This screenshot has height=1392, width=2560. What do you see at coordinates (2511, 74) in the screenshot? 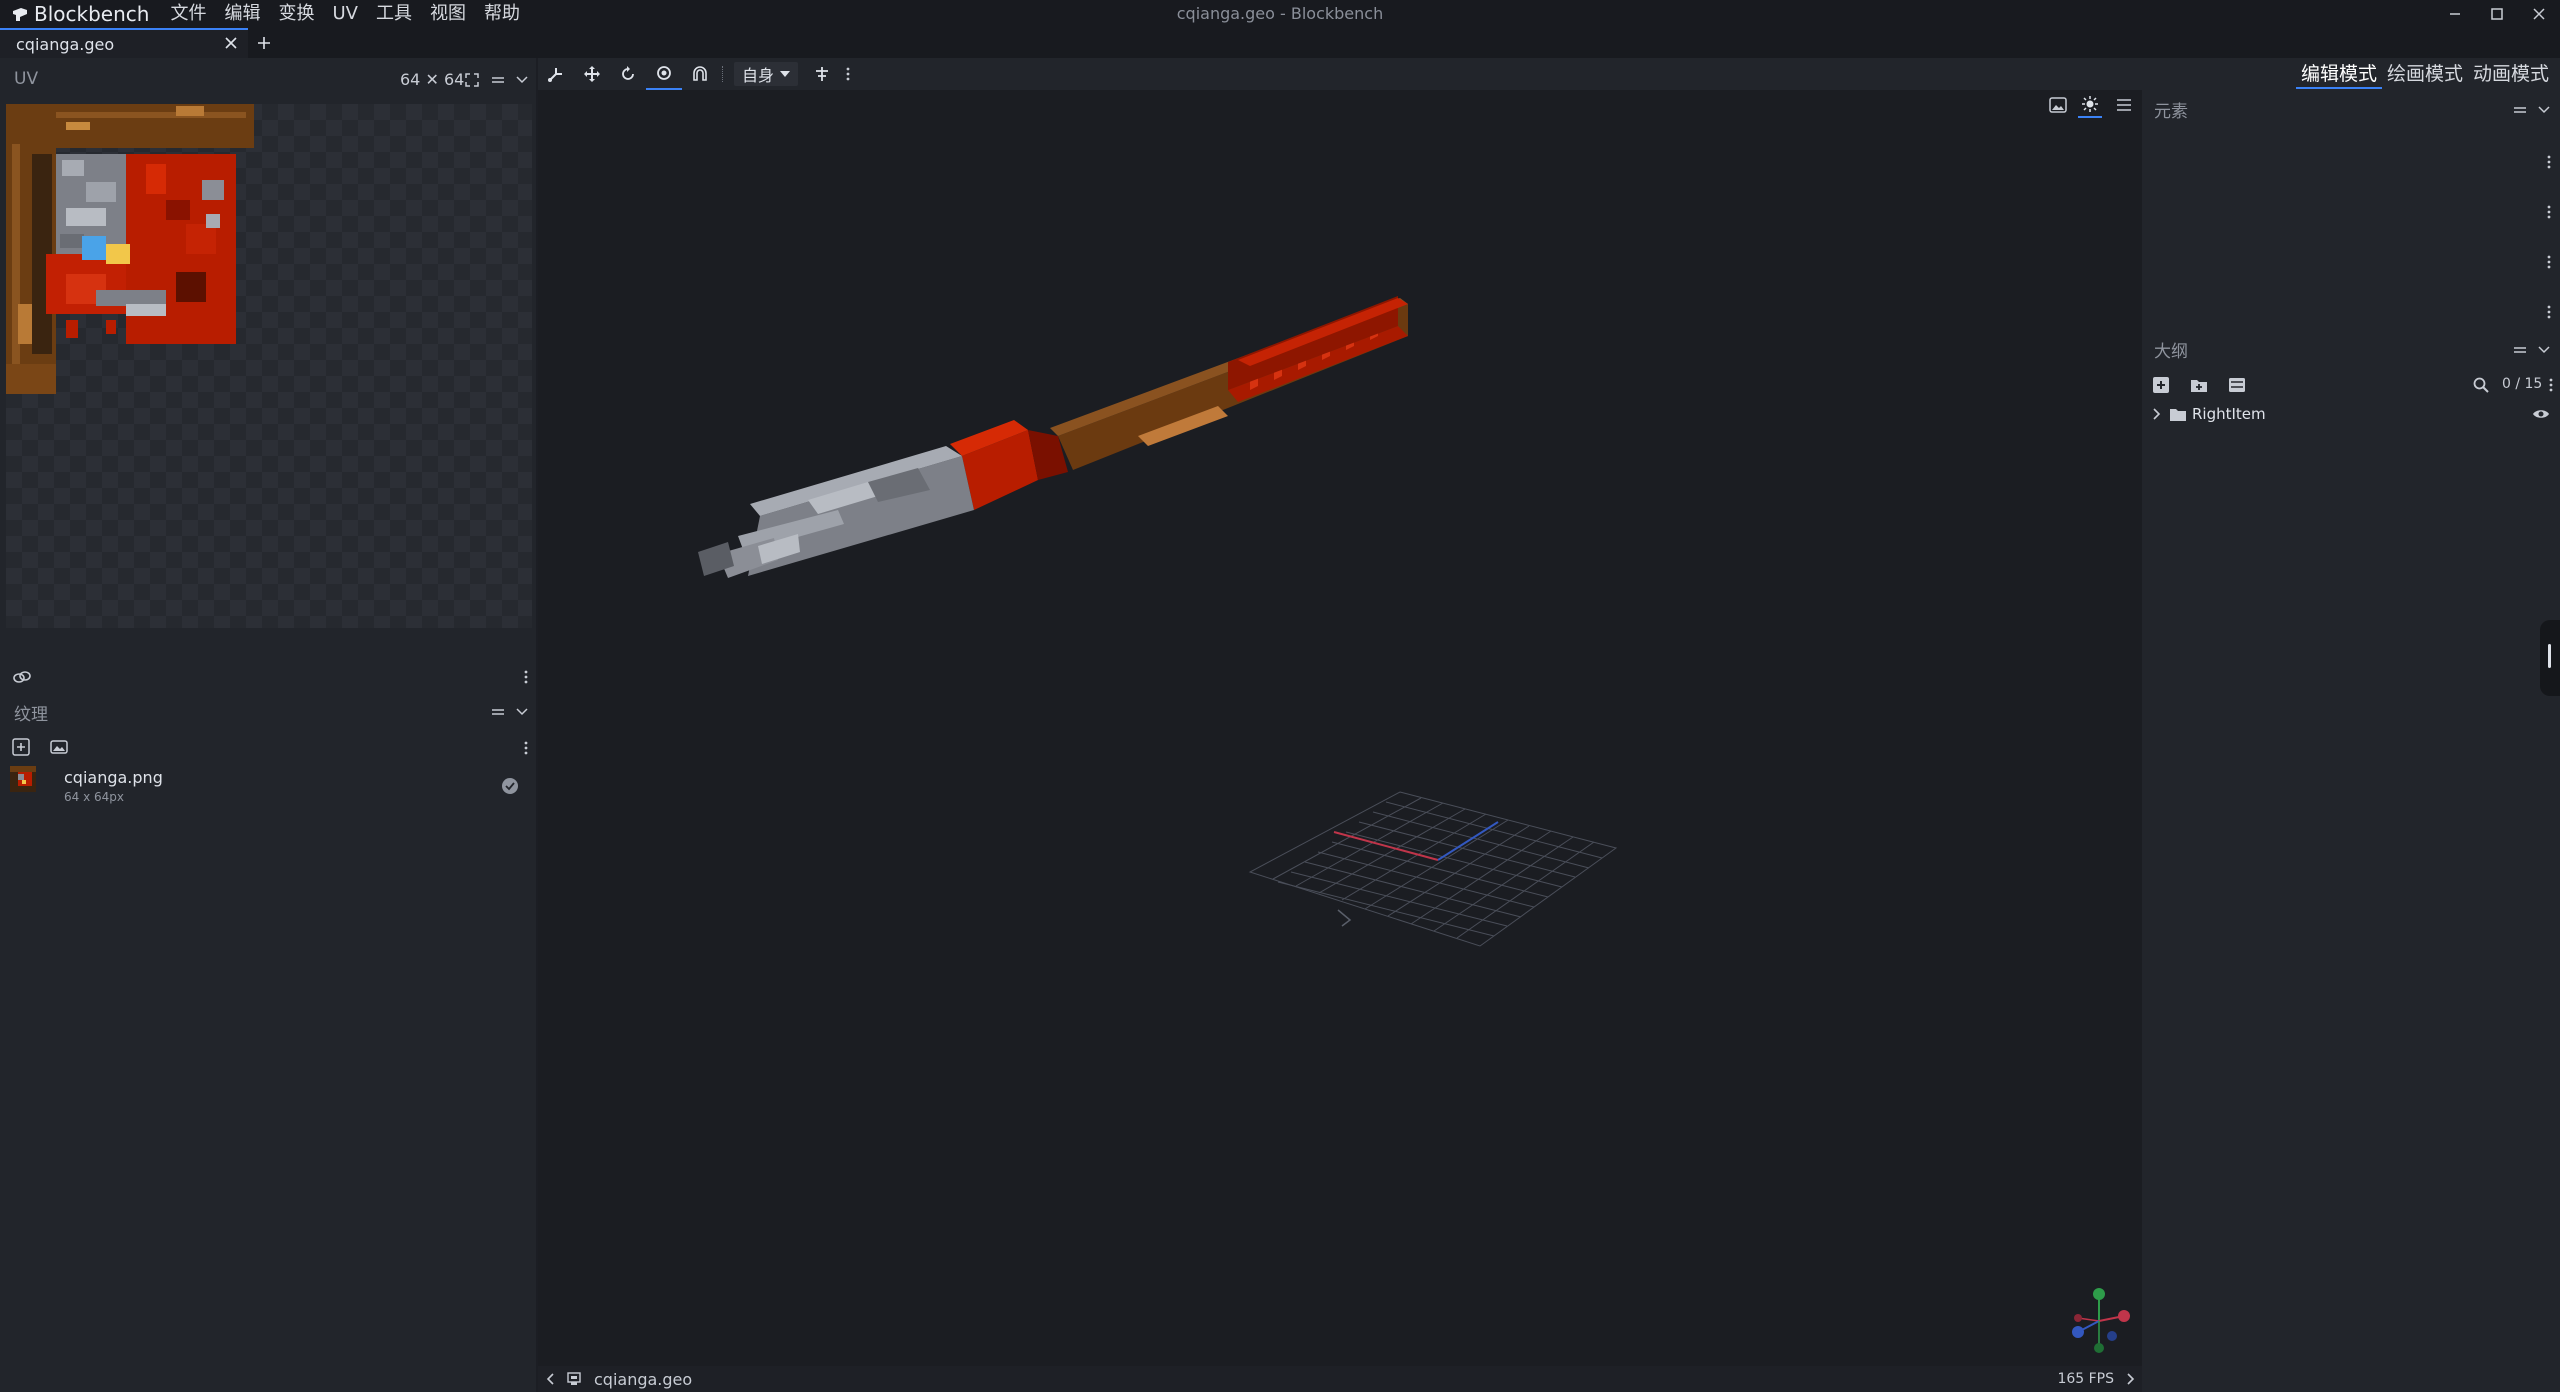
I see `mode-tab-animate: 动画模式` at bounding box center [2511, 74].